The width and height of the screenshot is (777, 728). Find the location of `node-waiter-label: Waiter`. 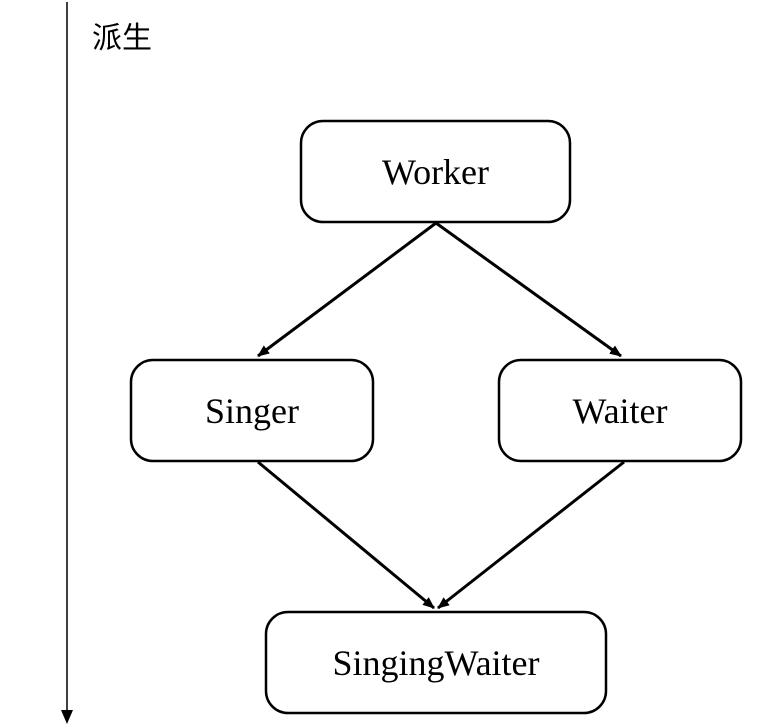

node-waiter-label: Waiter is located at coordinates (619, 411).